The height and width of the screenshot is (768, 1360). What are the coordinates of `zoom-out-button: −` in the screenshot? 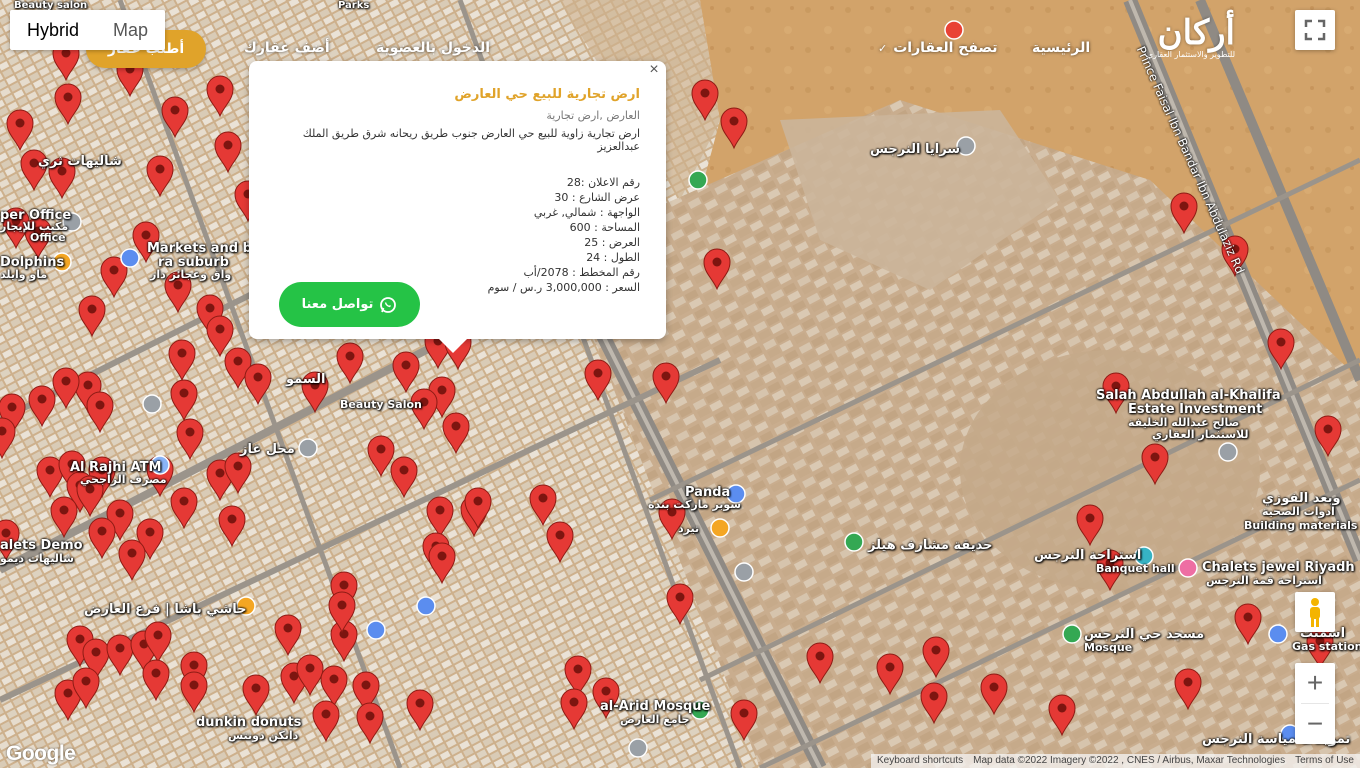 It's located at (1315, 724).